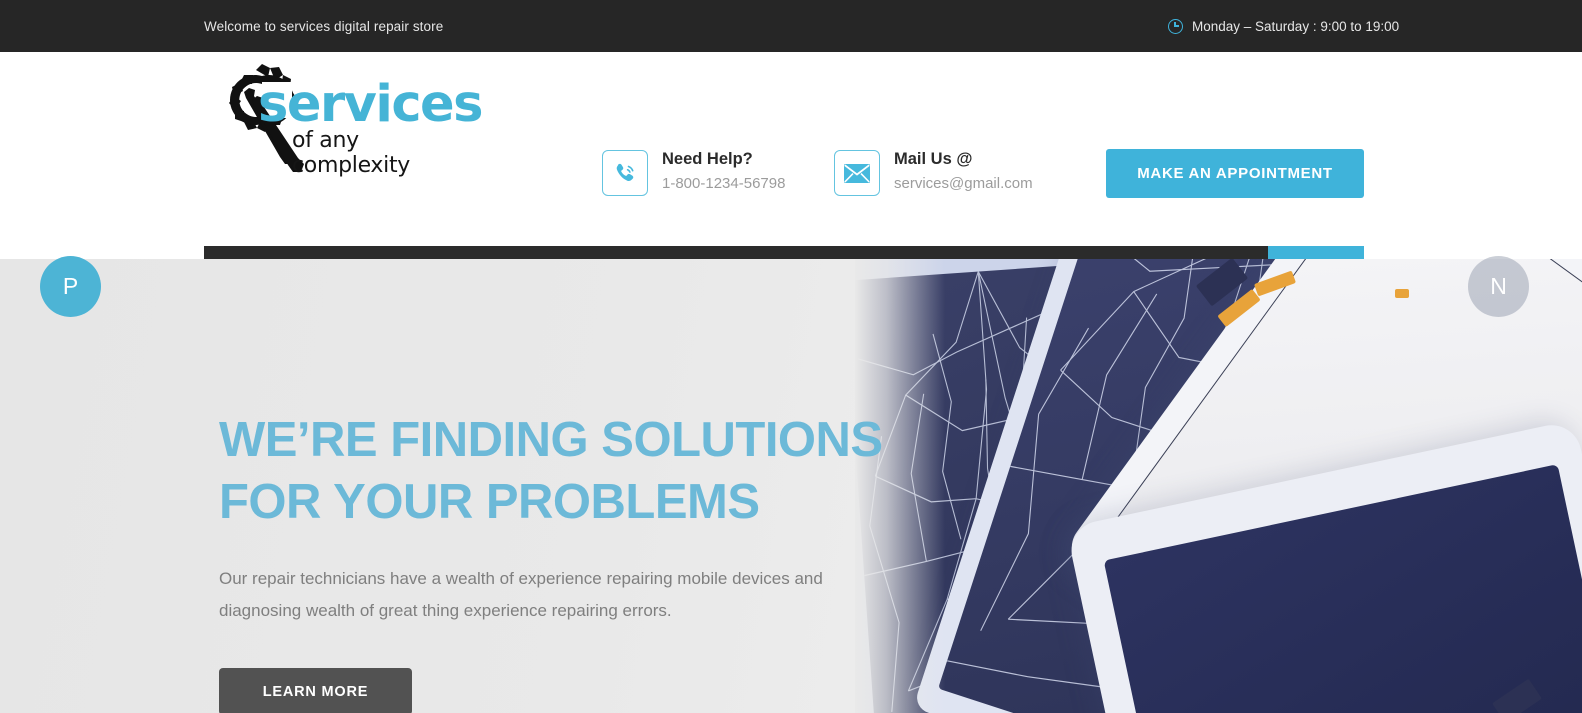  I want to click on hero-title-line-1: WE’RE FINDING SOLUTIONS, so click(551, 440).